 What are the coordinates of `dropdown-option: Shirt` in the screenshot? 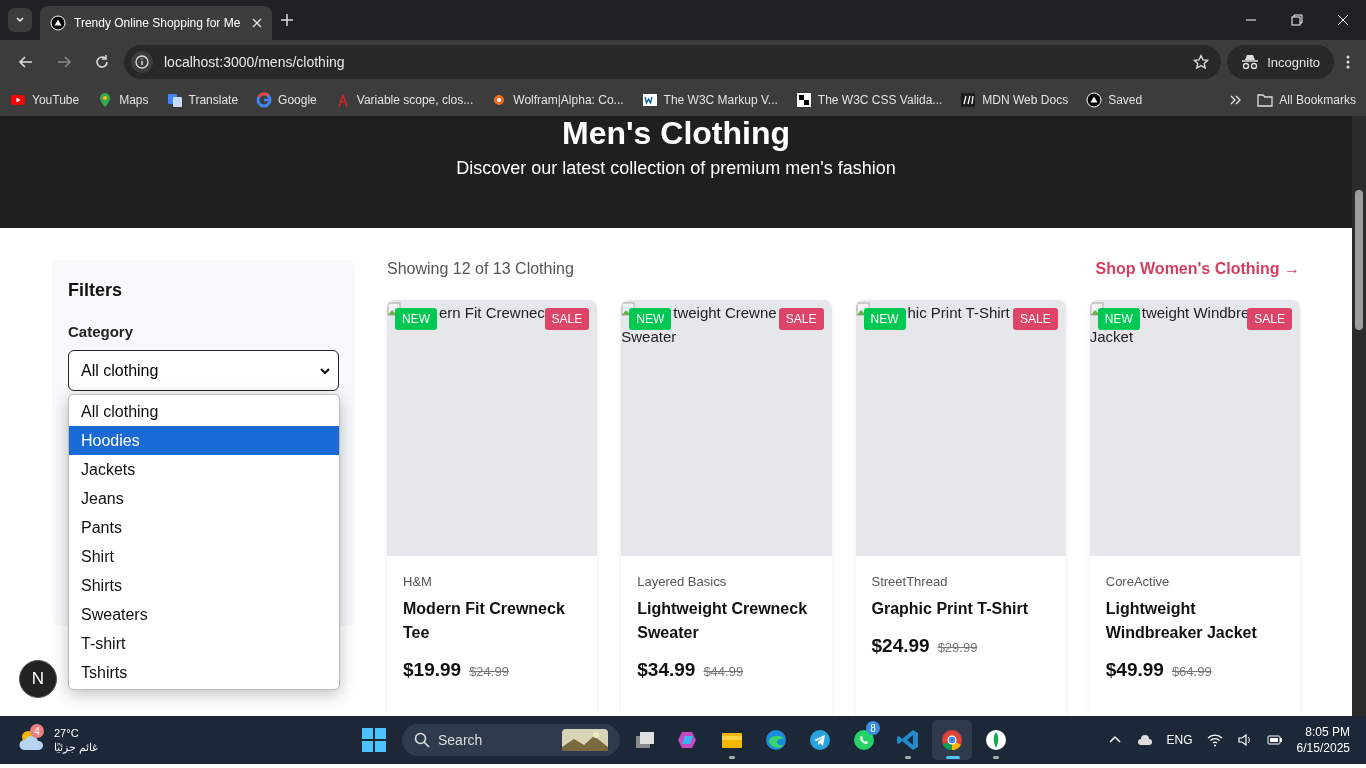 It's located at (204, 556).